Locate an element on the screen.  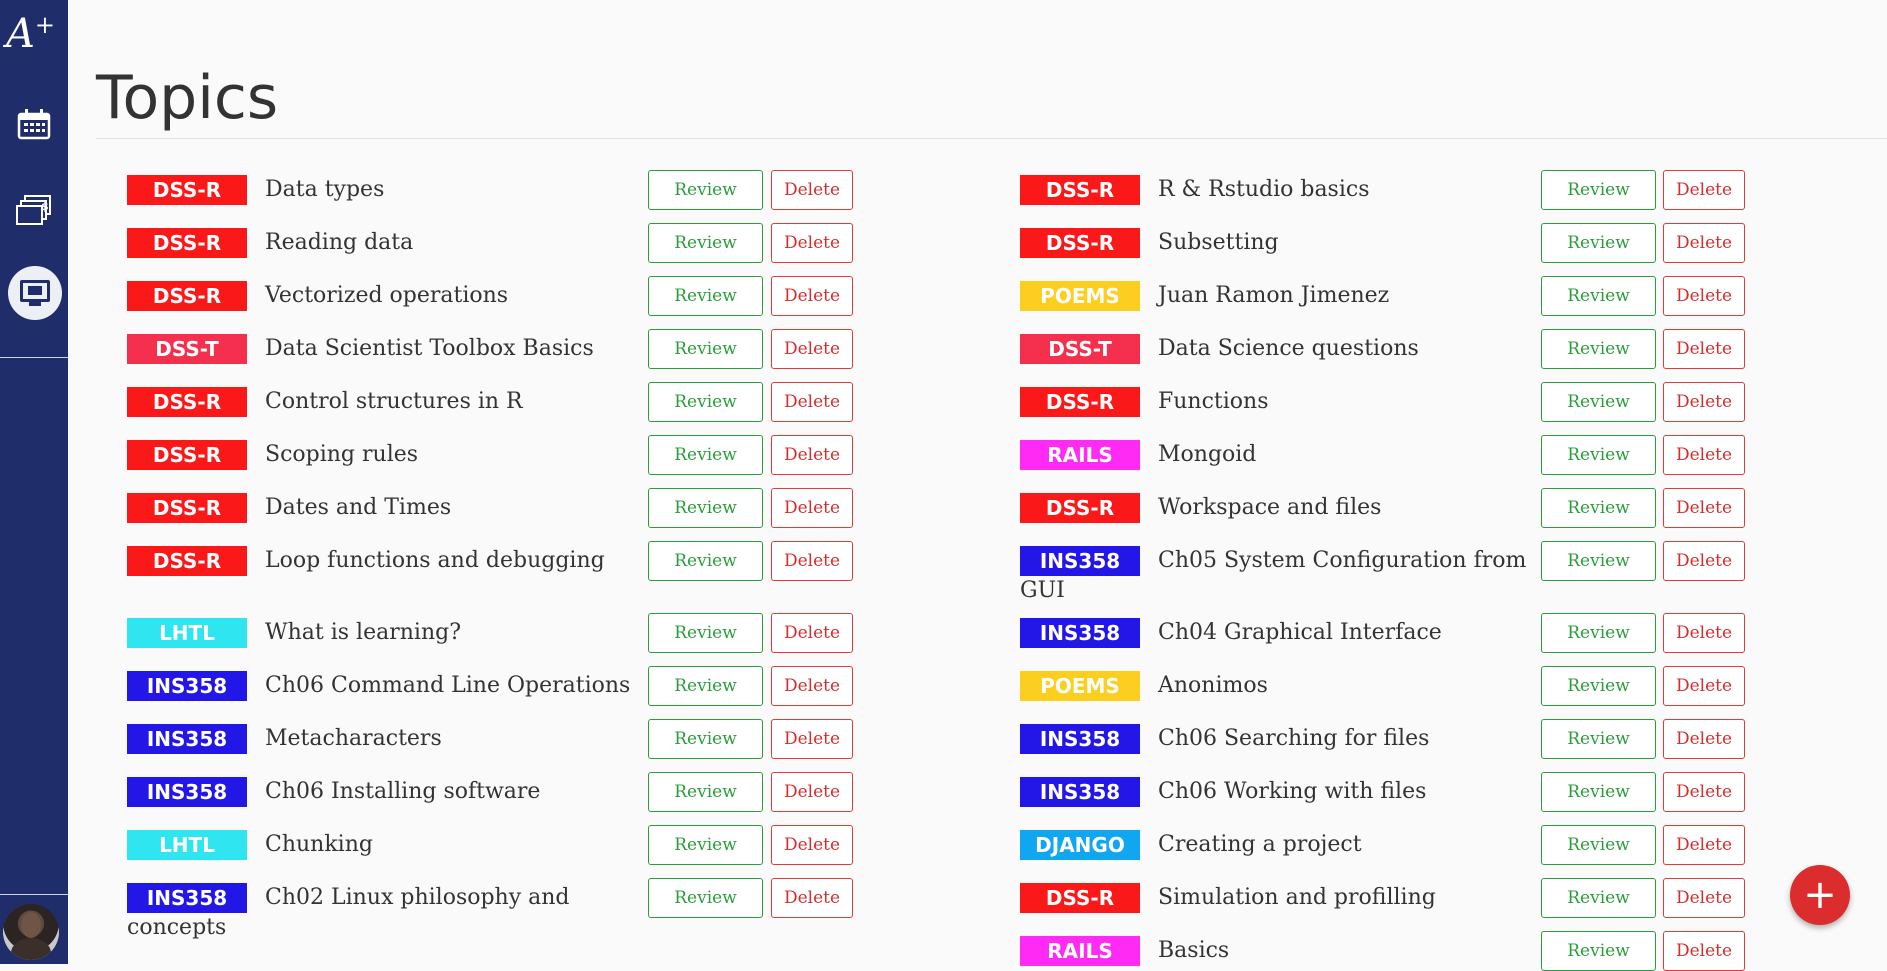
avatar-body is located at coordinates (31, 949).